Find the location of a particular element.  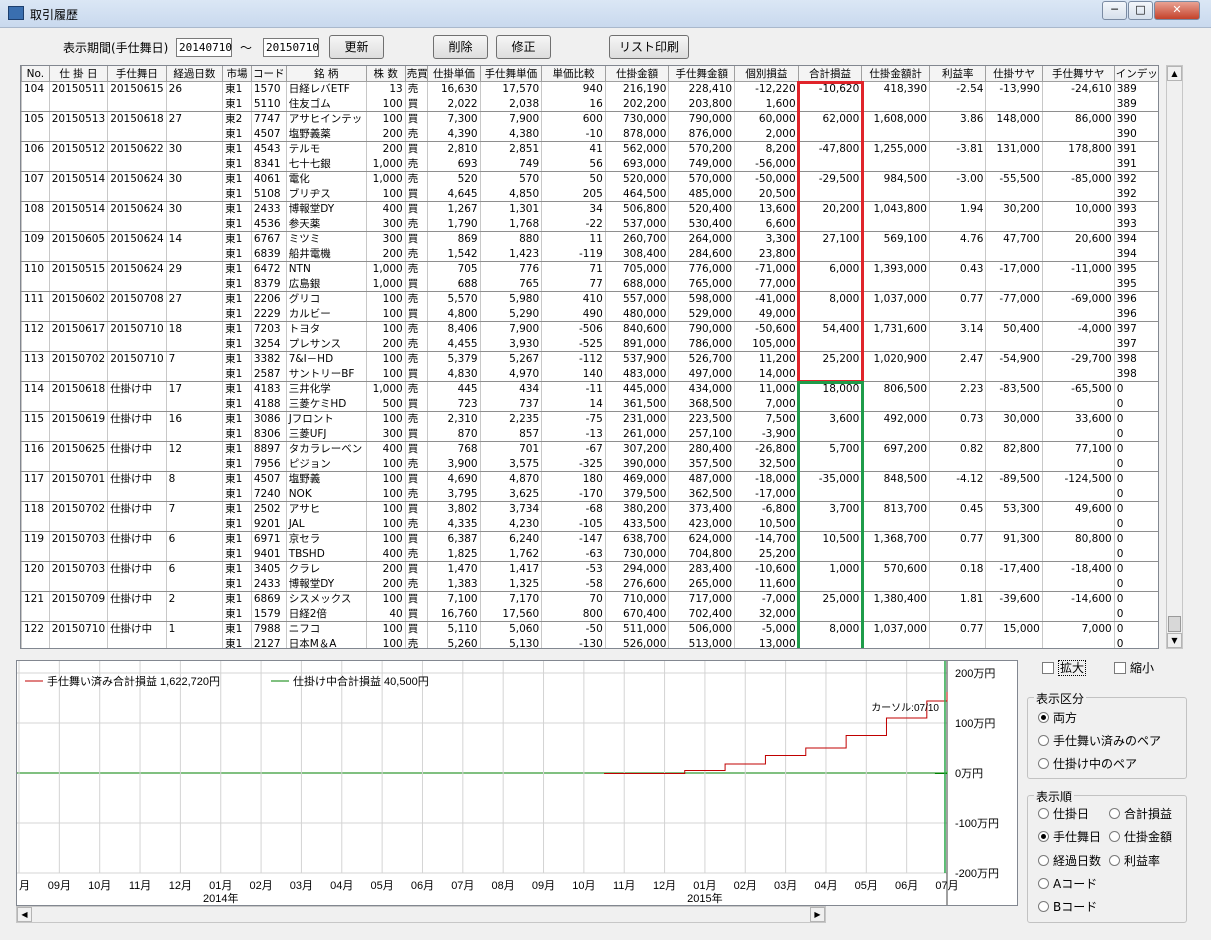

close-button: ✕ is located at coordinates (1177, 10).